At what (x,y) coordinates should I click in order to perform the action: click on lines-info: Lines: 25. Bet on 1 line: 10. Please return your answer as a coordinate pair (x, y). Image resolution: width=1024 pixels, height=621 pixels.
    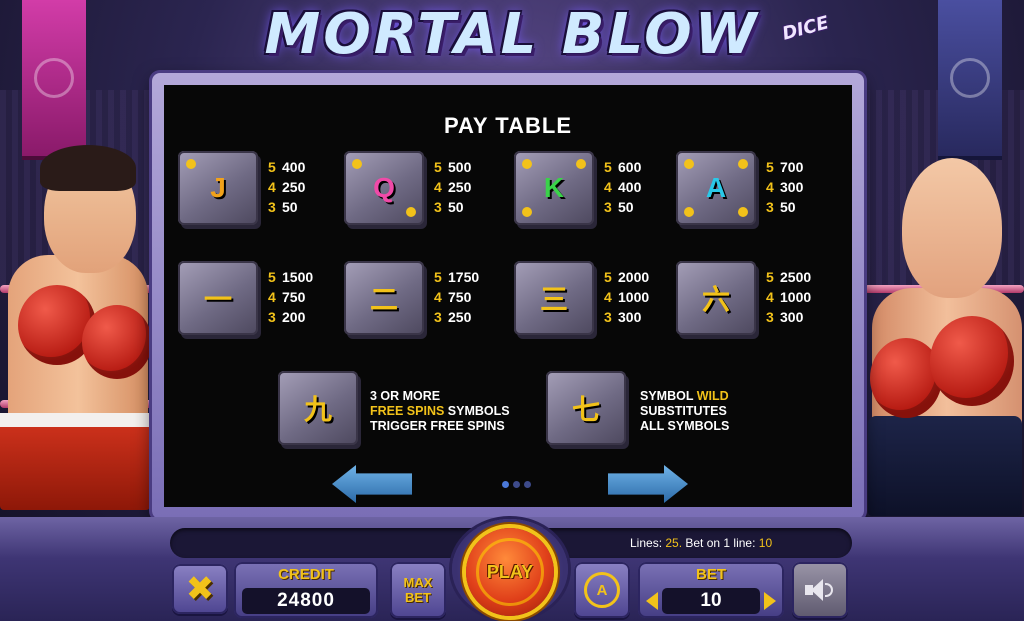
    Looking at the image, I should click on (701, 543).